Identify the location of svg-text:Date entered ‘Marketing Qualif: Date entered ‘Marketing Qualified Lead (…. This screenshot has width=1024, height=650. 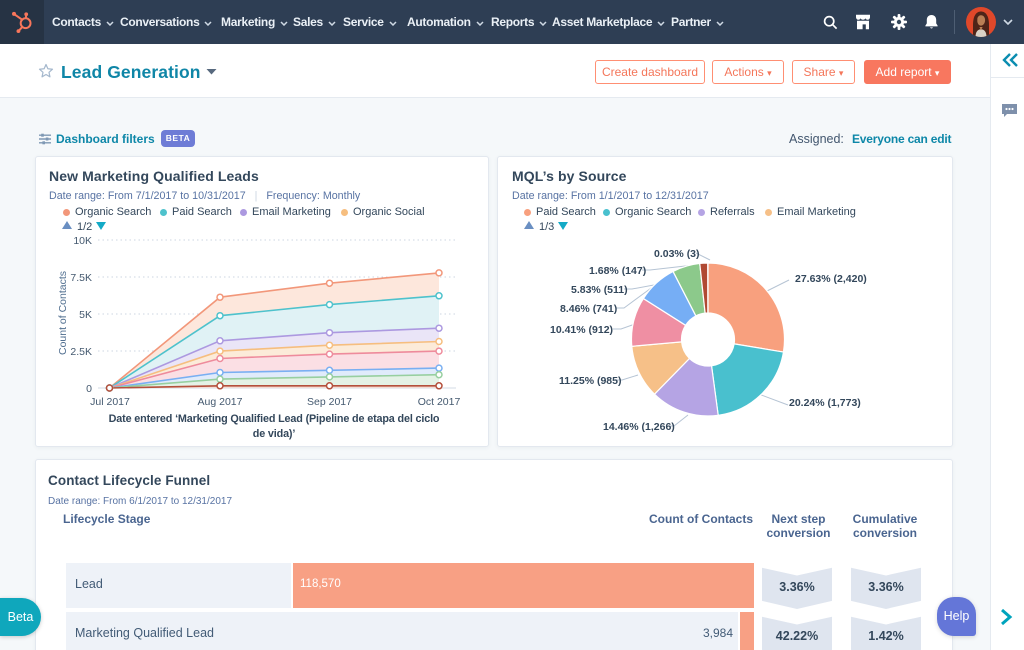
(274, 419).